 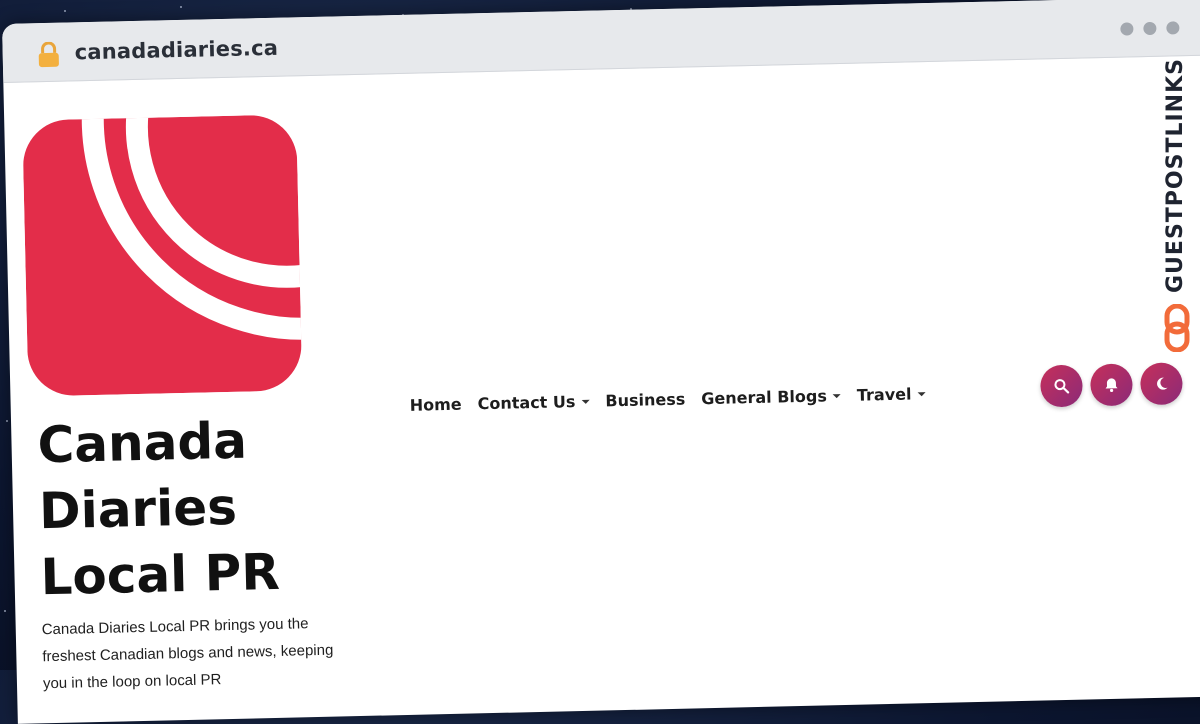 I want to click on nav-item-label: Contact Us, so click(x=526, y=403).